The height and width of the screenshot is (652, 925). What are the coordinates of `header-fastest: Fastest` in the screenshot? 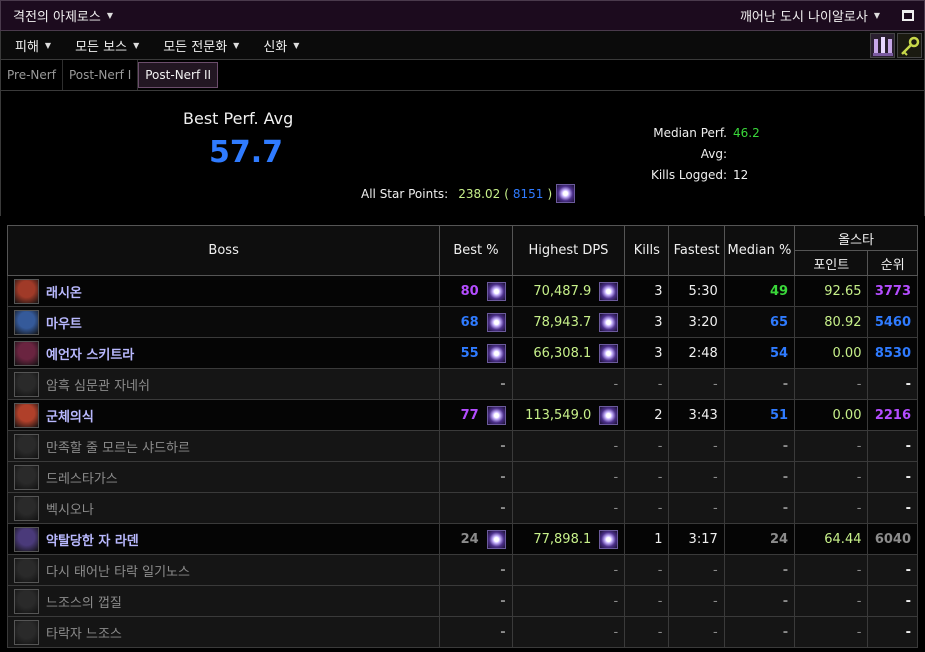 It's located at (696, 250).